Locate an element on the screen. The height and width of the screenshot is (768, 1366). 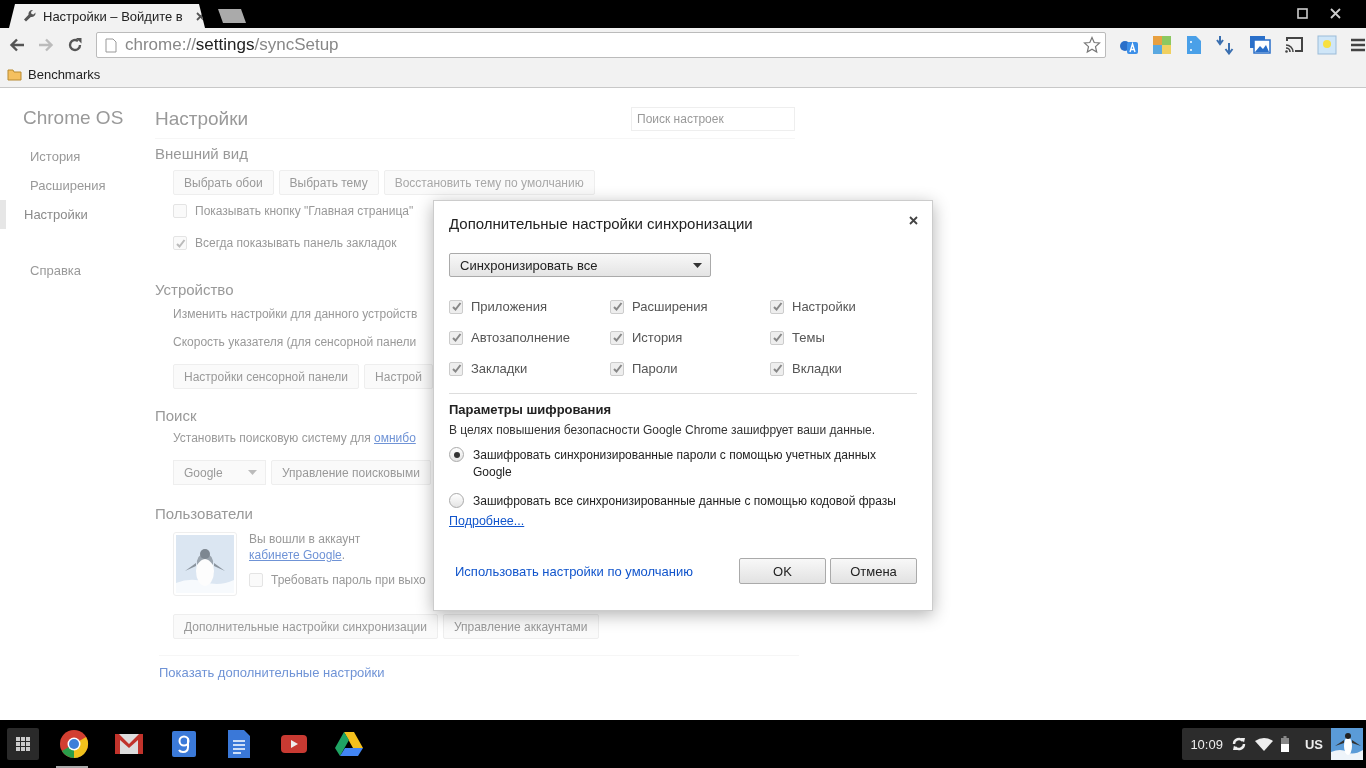
download-arrows-icon is located at coordinates (1226, 45).